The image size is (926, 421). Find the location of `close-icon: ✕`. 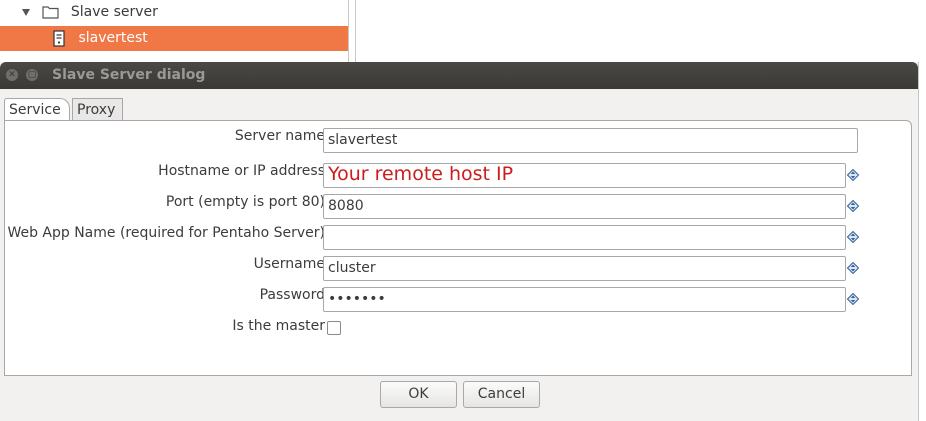

close-icon: ✕ is located at coordinates (12, 75).